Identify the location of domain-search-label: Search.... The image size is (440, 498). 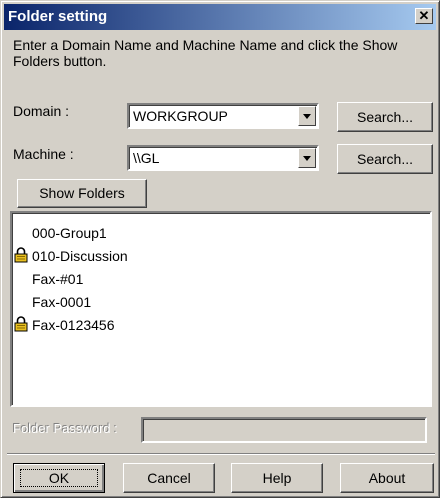
(385, 117).